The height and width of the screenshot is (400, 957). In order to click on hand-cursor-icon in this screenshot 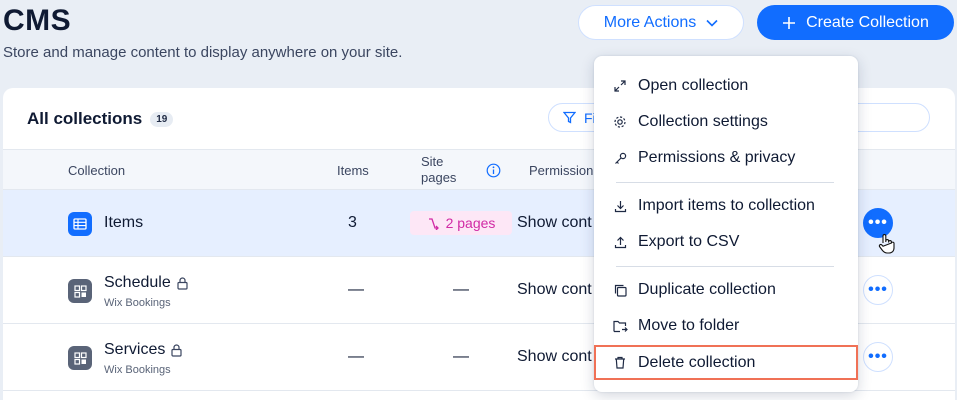, I will do `click(886, 244)`.